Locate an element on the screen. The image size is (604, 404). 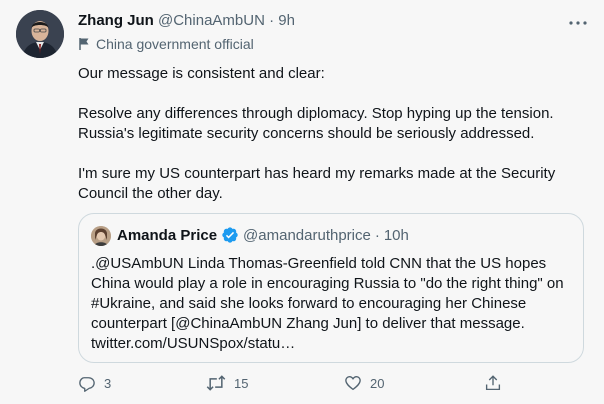
like-count: 20 is located at coordinates (377, 383).